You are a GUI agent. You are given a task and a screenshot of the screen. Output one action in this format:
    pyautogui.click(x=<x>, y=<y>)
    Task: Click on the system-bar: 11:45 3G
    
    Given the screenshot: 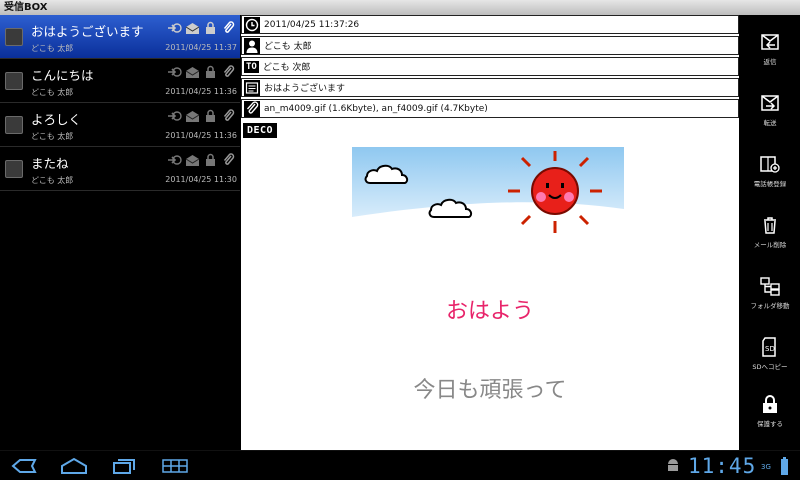 What is the action you would take?
    pyautogui.click(x=400, y=465)
    